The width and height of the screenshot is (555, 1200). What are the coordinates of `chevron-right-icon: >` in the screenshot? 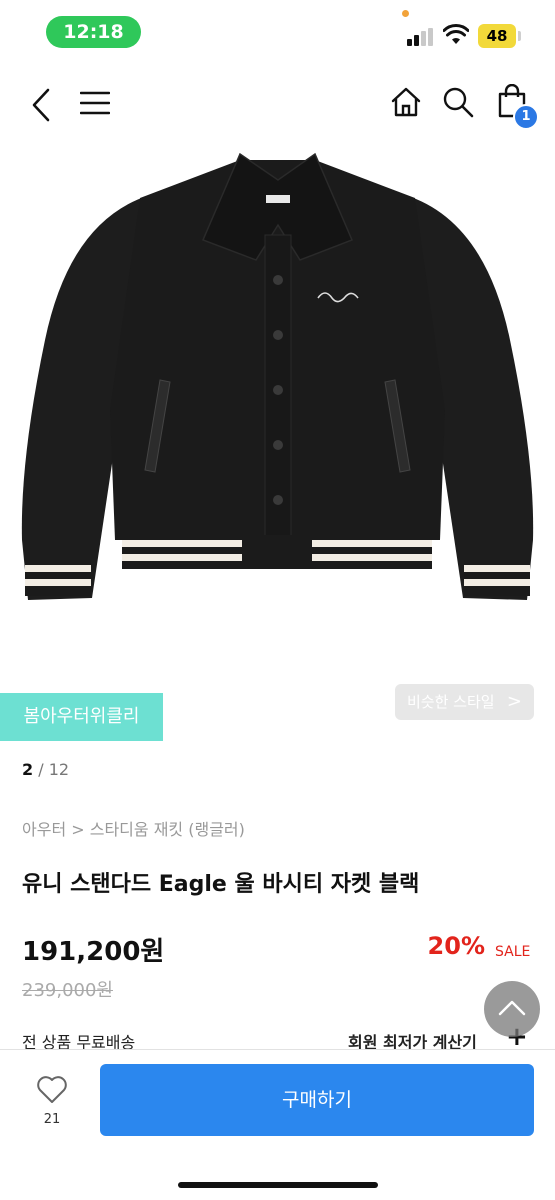 It's located at (514, 701).